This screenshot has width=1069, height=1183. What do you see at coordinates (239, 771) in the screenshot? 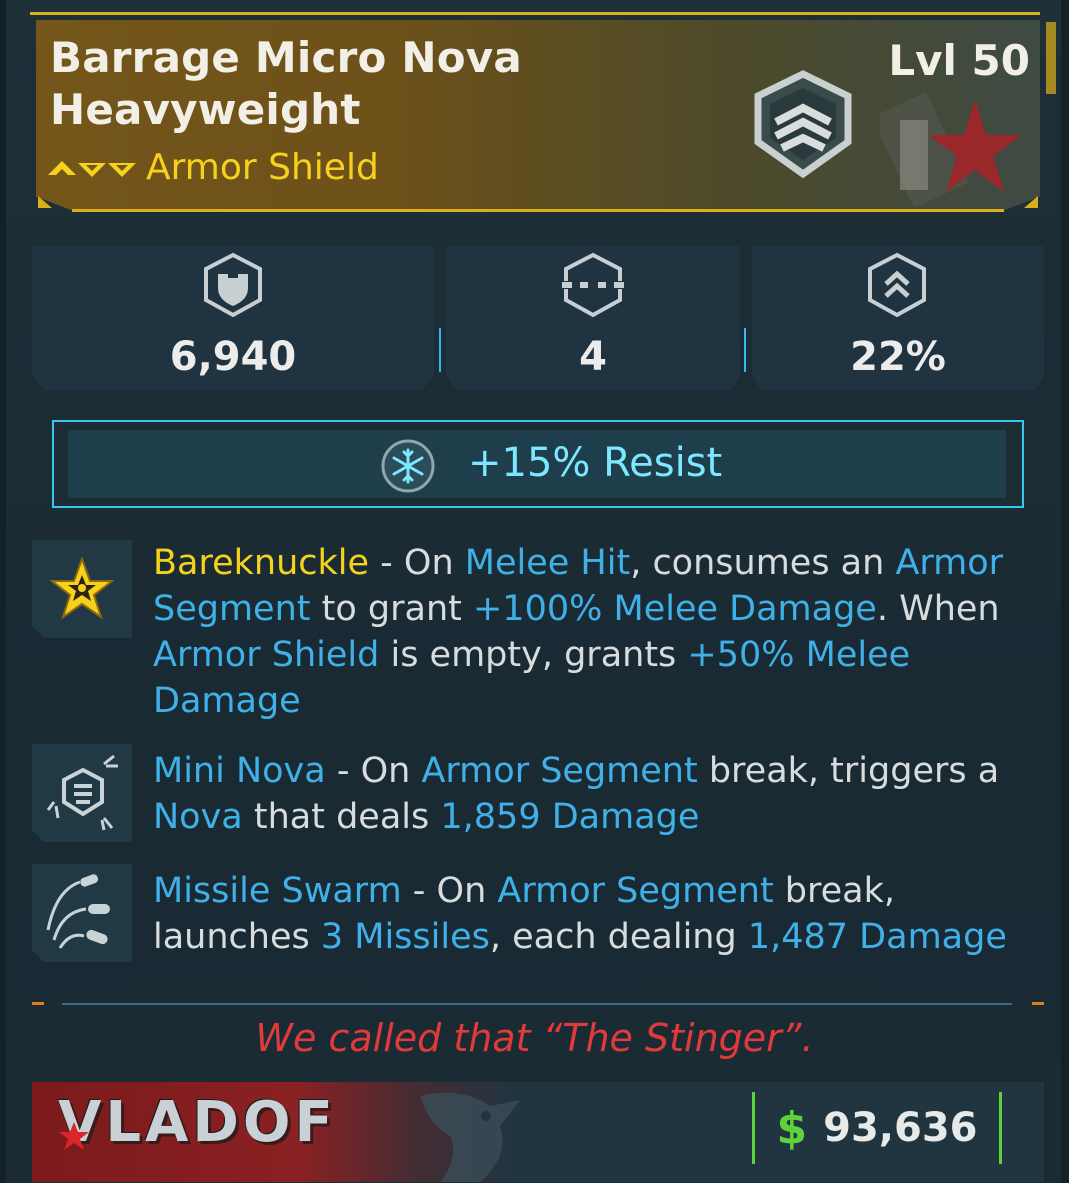
I see `perk-mini-nova-name: Mini Nova` at bounding box center [239, 771].